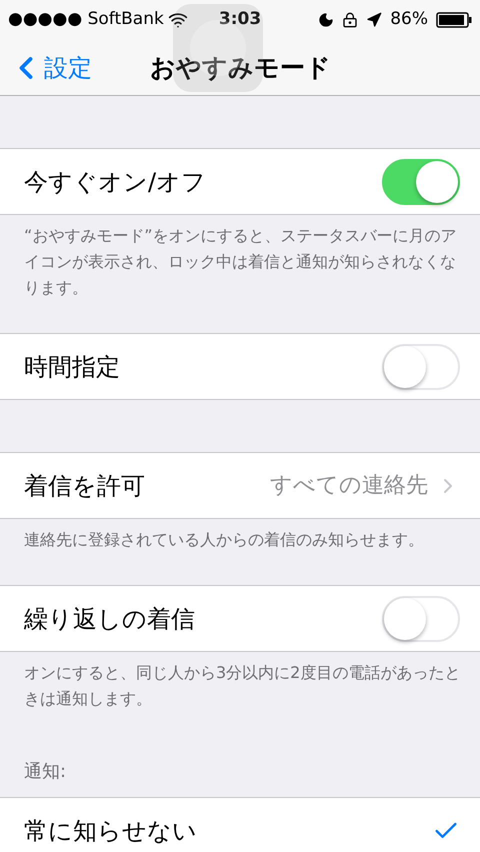 This screenshot has height=852, width=480. Describe the element at coordinates (240, 20) in the screenshot. I see `clock-time: 3:03` at that location.